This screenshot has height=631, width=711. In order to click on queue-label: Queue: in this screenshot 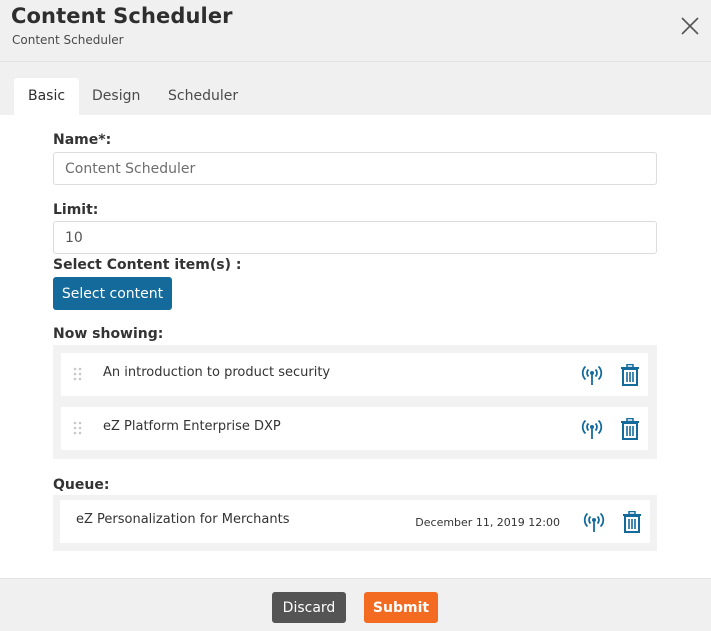, I will do `click(81, 485)`.